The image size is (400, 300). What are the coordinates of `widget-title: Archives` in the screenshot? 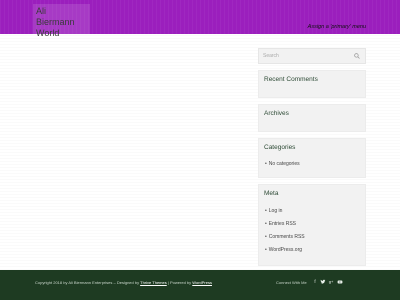 It's located at (276, 113).